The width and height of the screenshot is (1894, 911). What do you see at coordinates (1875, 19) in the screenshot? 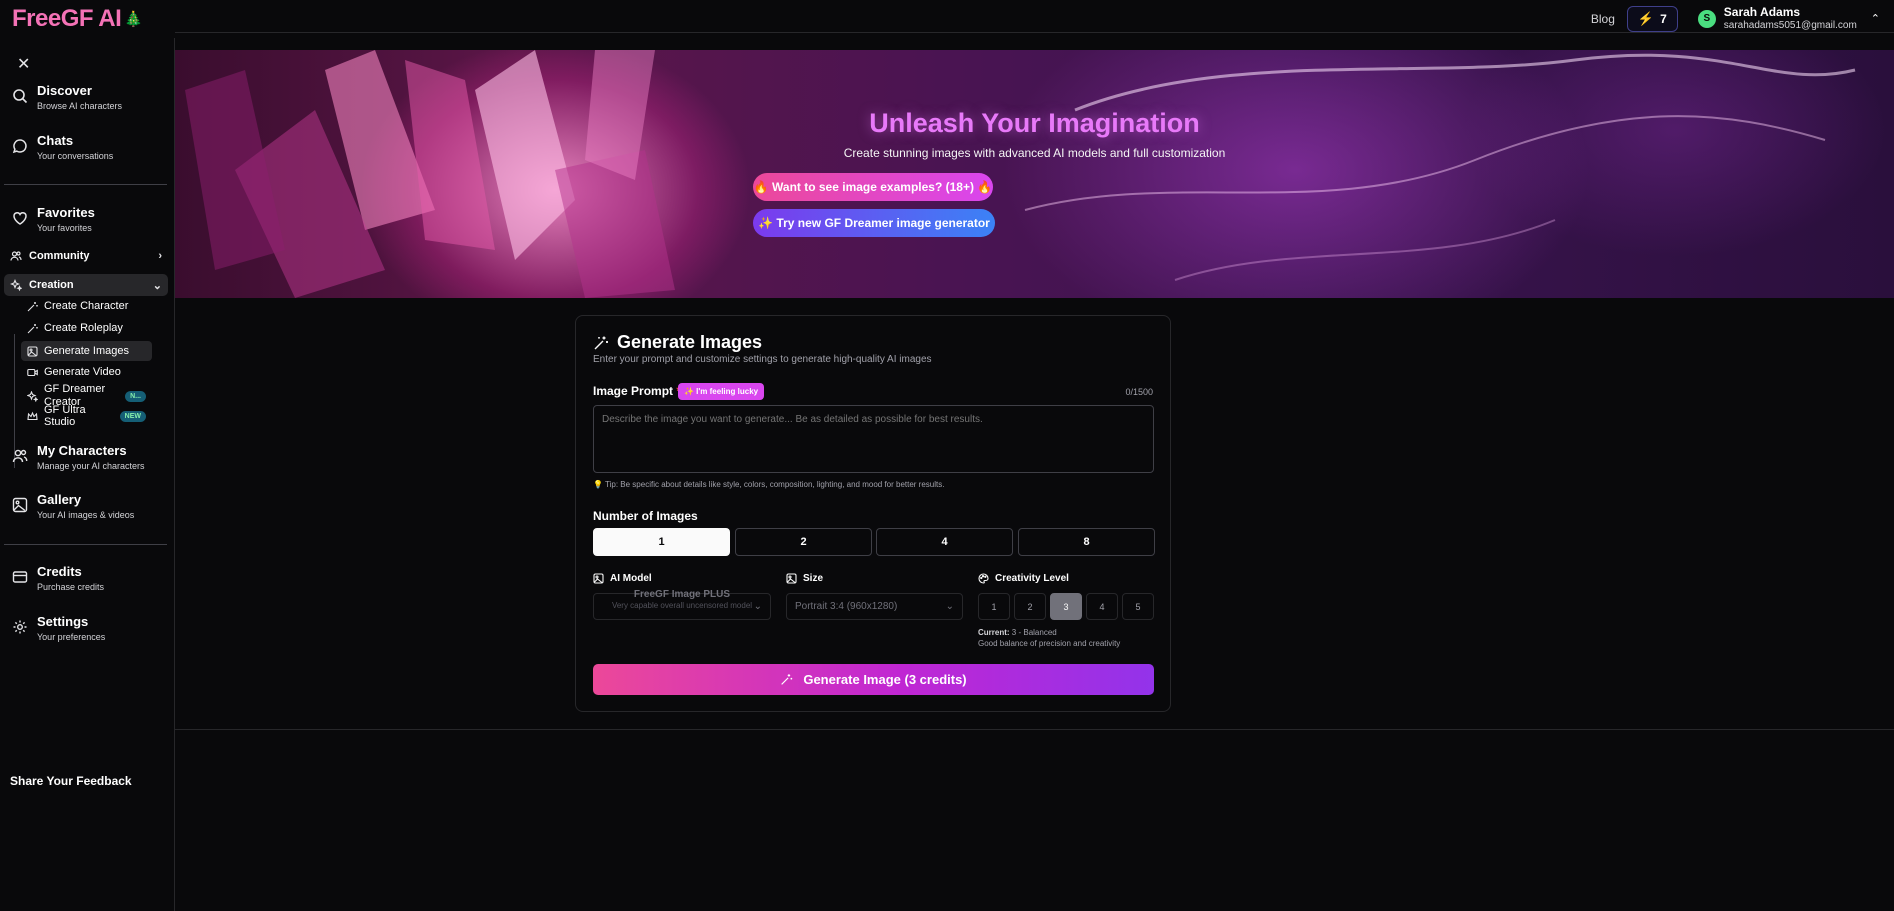
I see `chevron-up-icon: ⌃` at bounding box center [1875, 19].